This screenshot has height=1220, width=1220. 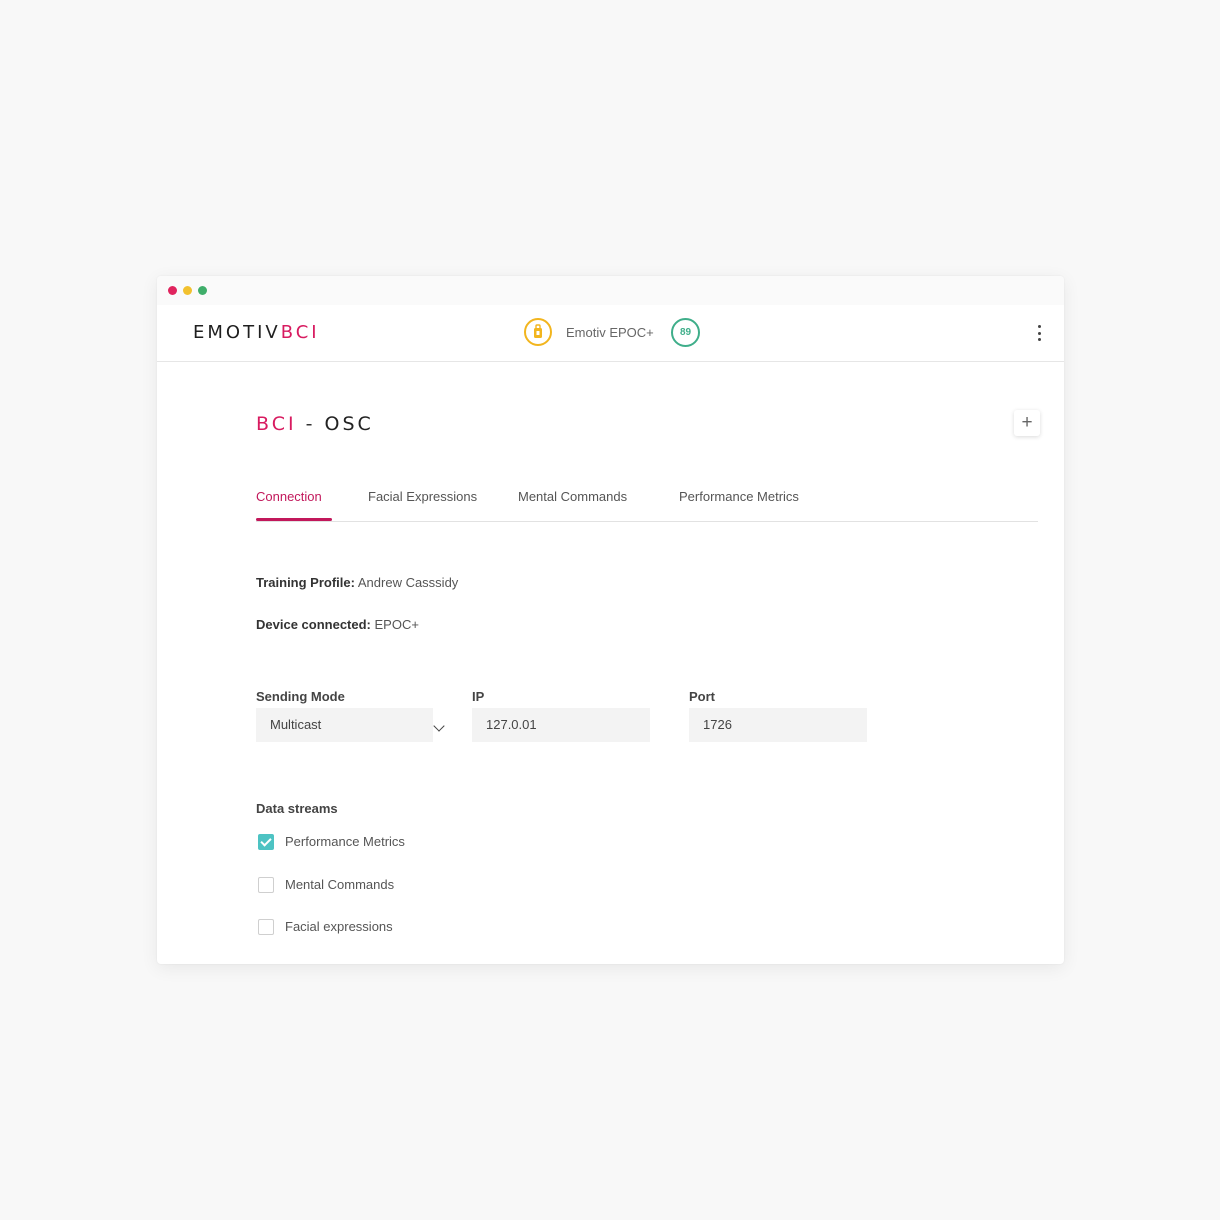 What do you see at coordinates (313, 624) in the screenshot?
I see `device-connected-label: Device connected:` at bounding box center [313, 624].